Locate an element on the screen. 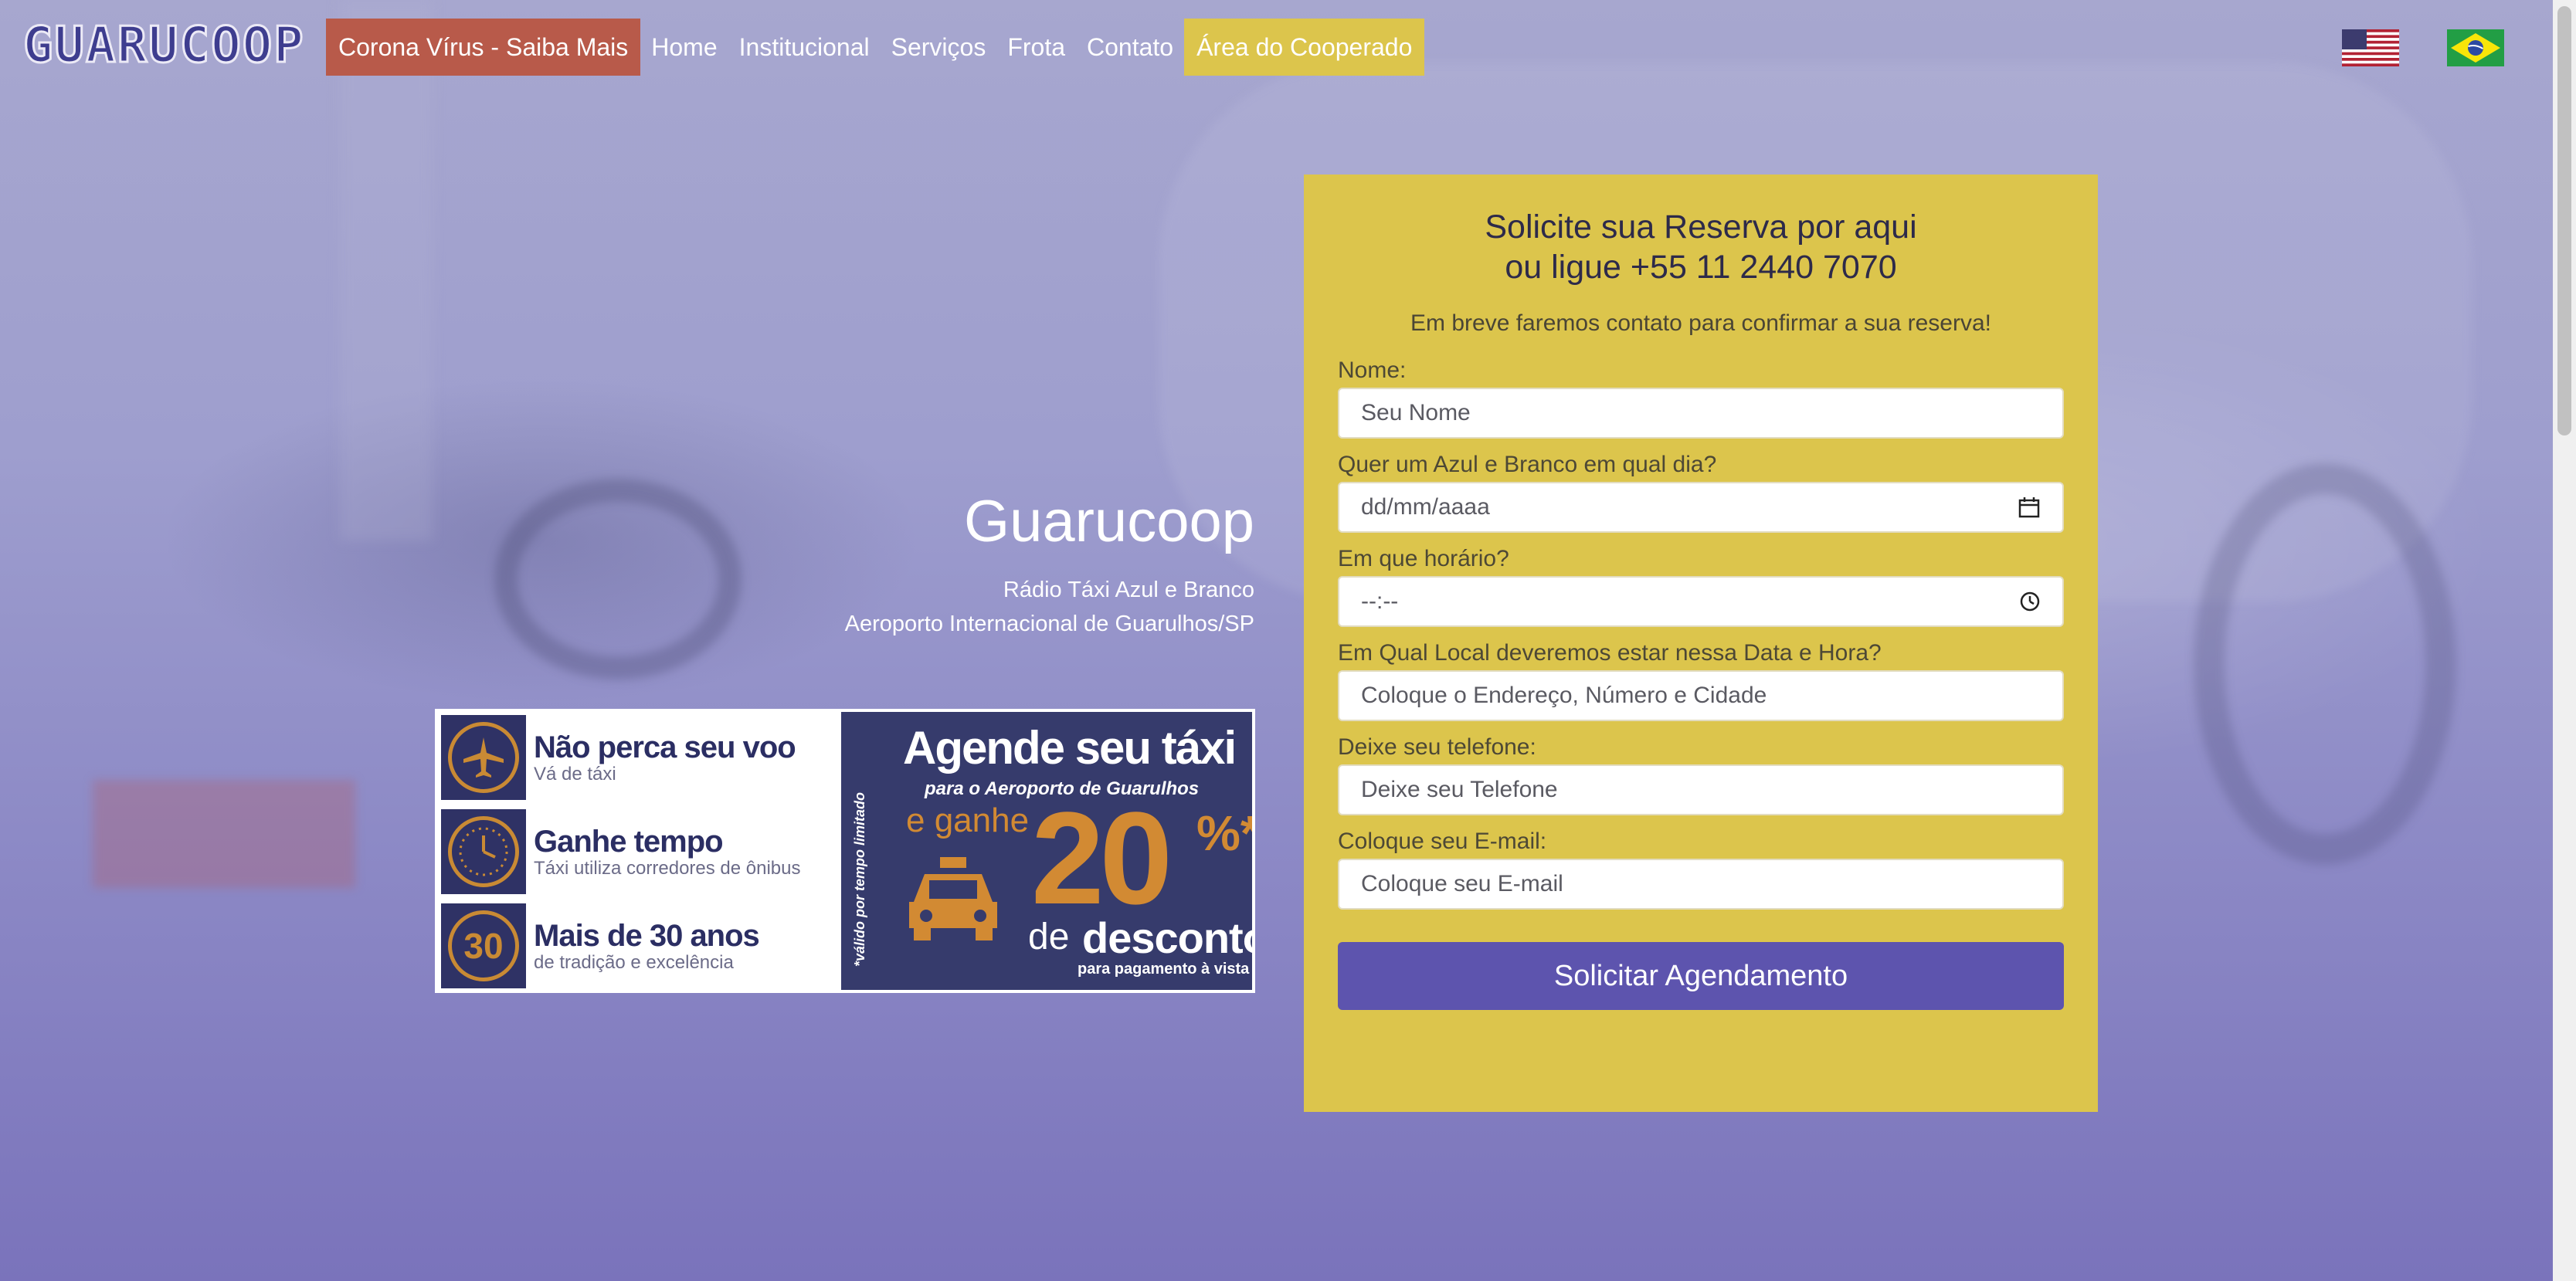 The image size is (2576, 1281). nav-home: Home is located at coordinates (684, 48).